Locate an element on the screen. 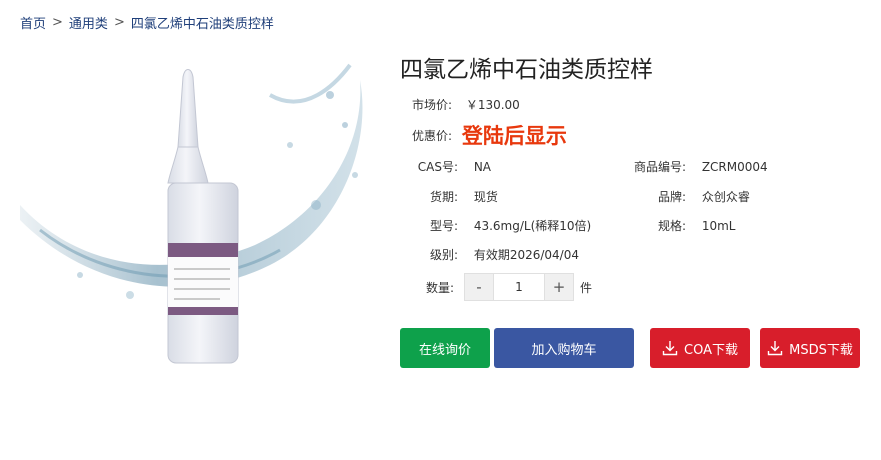 The height and width of the screenshot is (460, 881). quantity-stepper: - 1 + is located at coordinates (519, 287).